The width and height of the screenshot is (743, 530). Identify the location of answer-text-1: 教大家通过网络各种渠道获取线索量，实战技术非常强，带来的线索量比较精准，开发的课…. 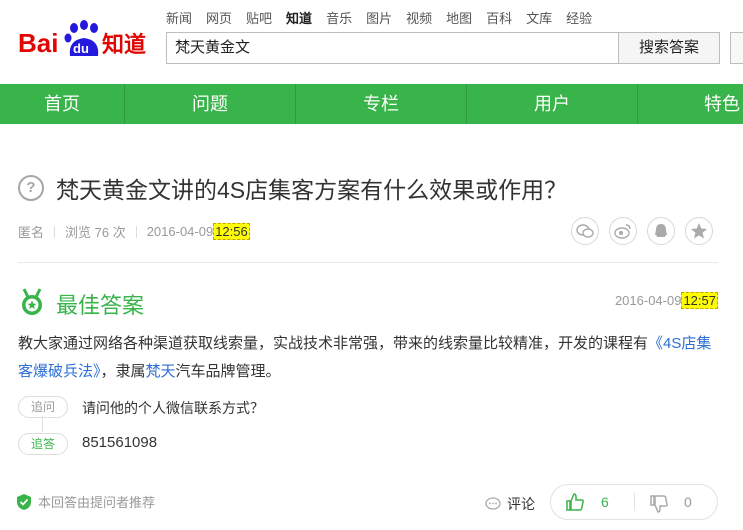
(333, 343).